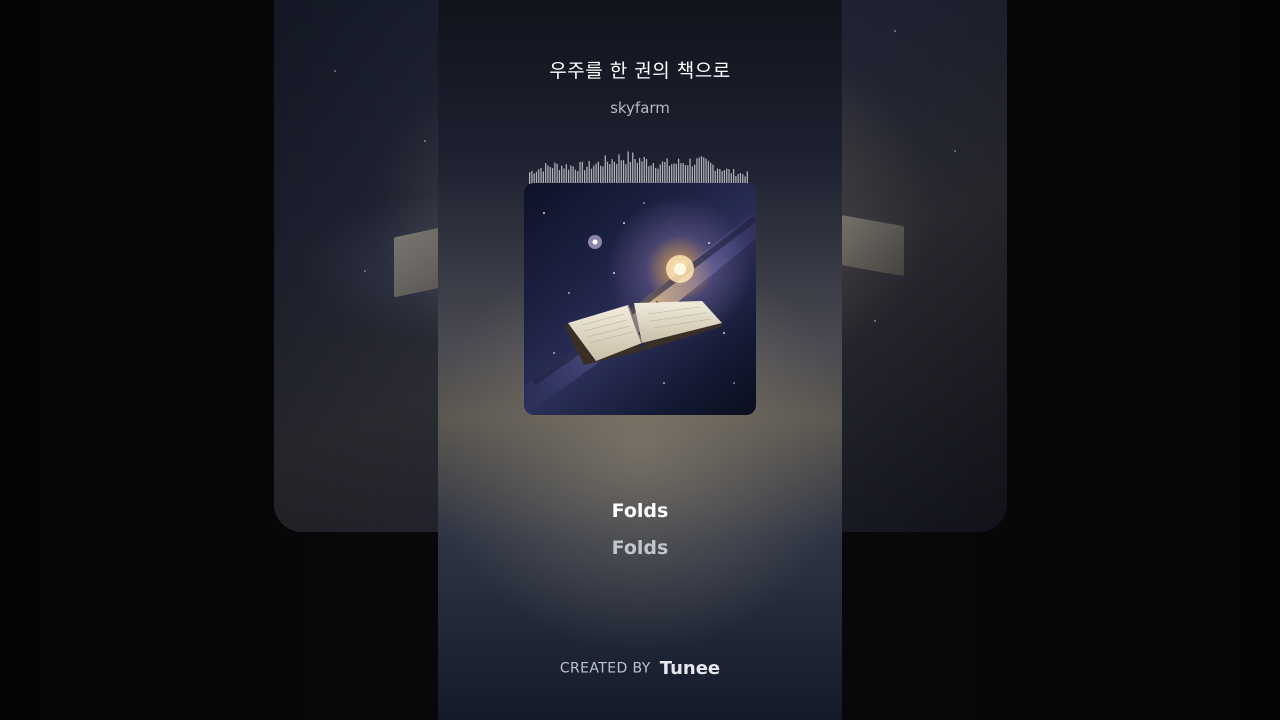  I want to click on album-cover, so click(640, 299).